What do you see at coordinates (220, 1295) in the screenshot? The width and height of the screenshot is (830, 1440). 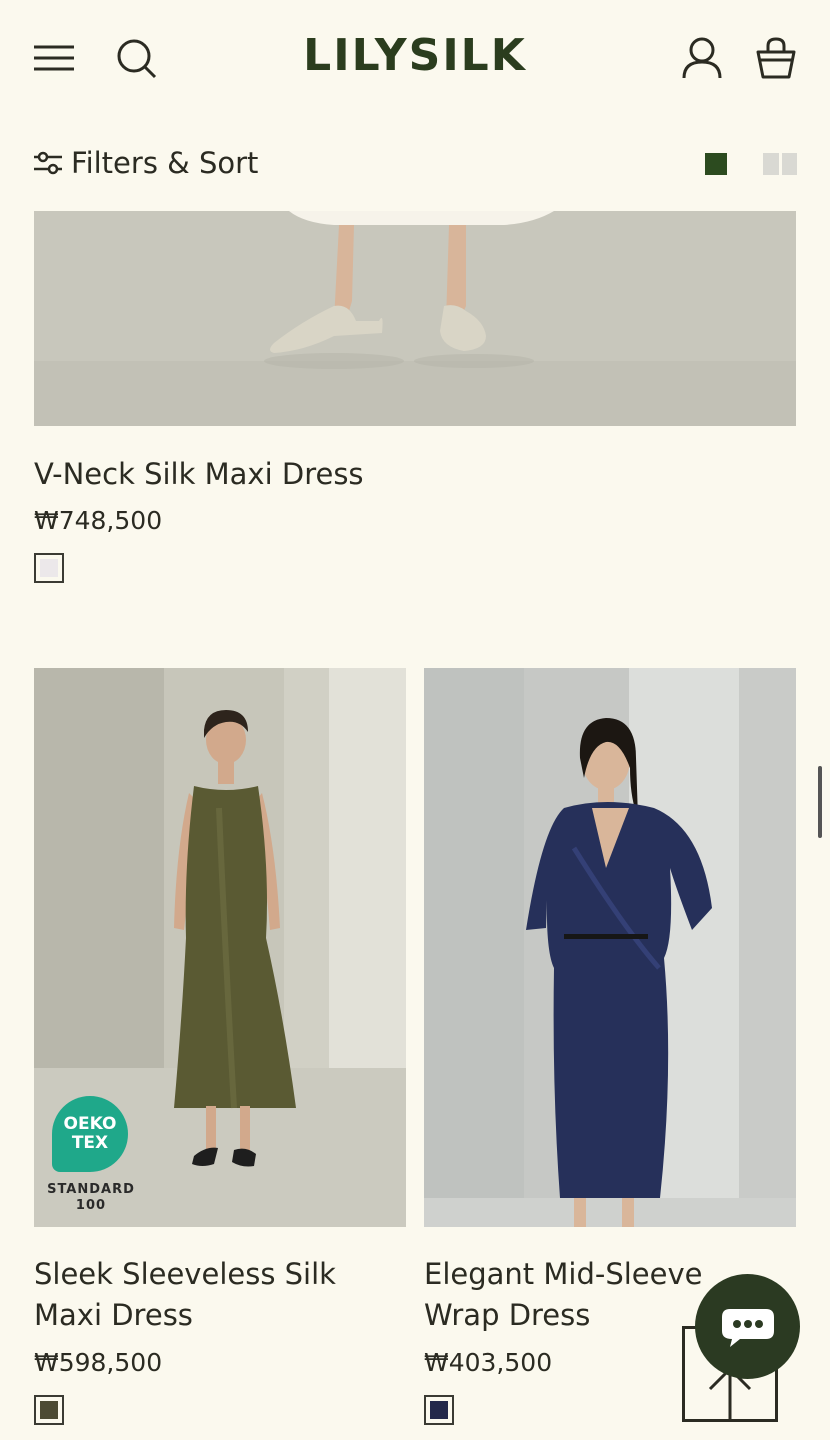 I see `product-title: Sleek Sleeveless Silk Maxi Dress` at bounding box center [220, 1295].